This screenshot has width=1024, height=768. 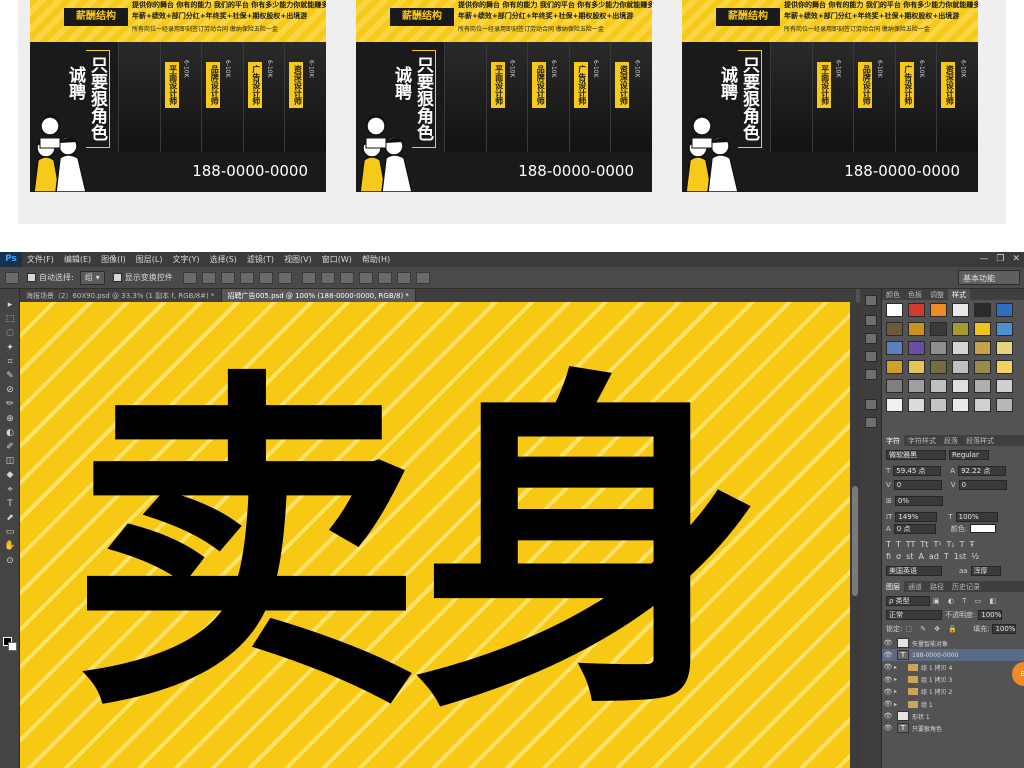 I want to click on text-color-swatch, so click(x=983, y=528).